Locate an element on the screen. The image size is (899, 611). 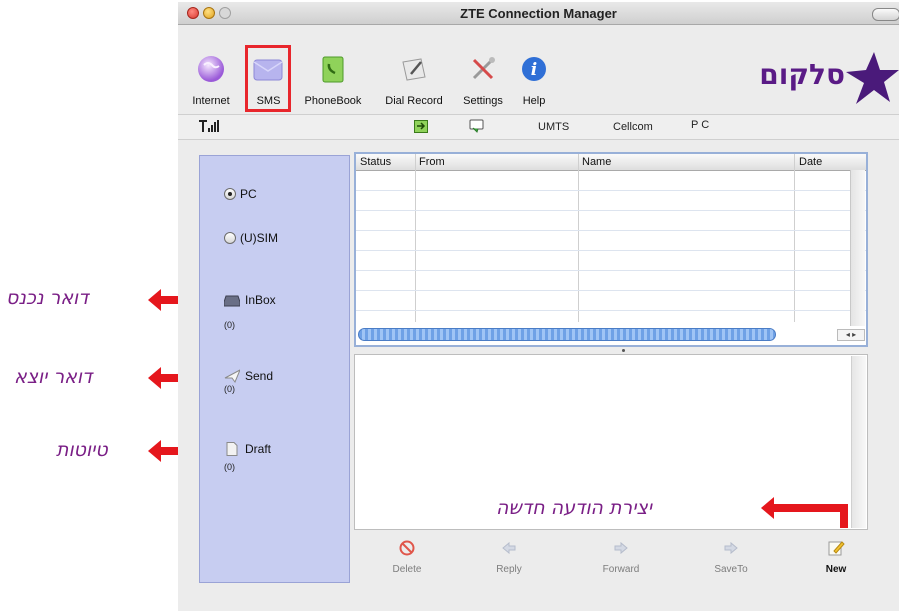
toolbar-toggle-button is located at coordinates (885, 14).